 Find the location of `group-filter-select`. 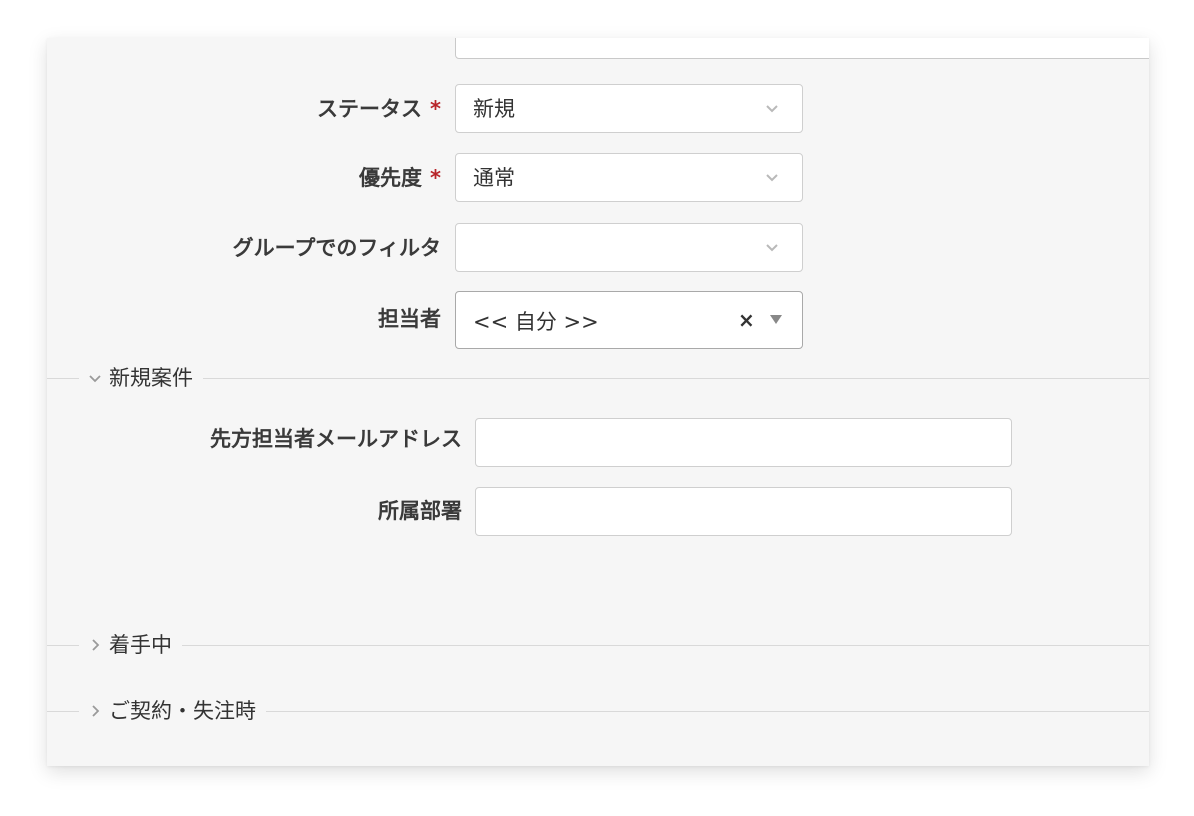

group-filter-select is located at coordinates (629, 247).